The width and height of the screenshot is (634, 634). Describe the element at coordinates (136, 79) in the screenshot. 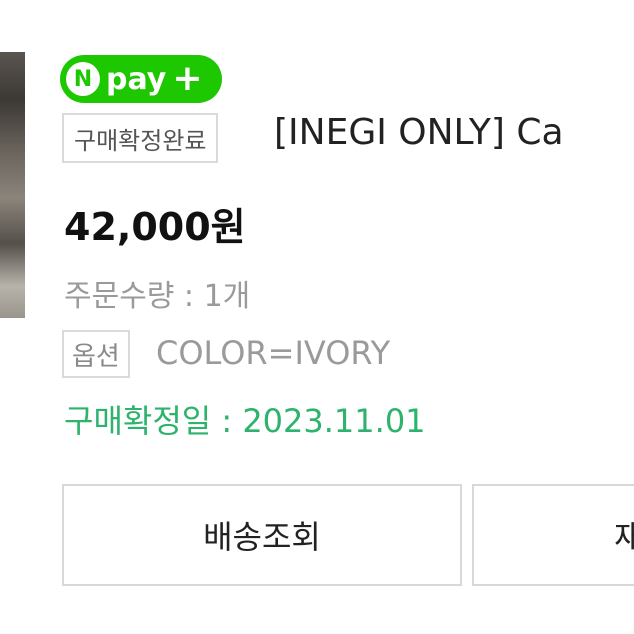

I see `npay-label: pay` at that location.